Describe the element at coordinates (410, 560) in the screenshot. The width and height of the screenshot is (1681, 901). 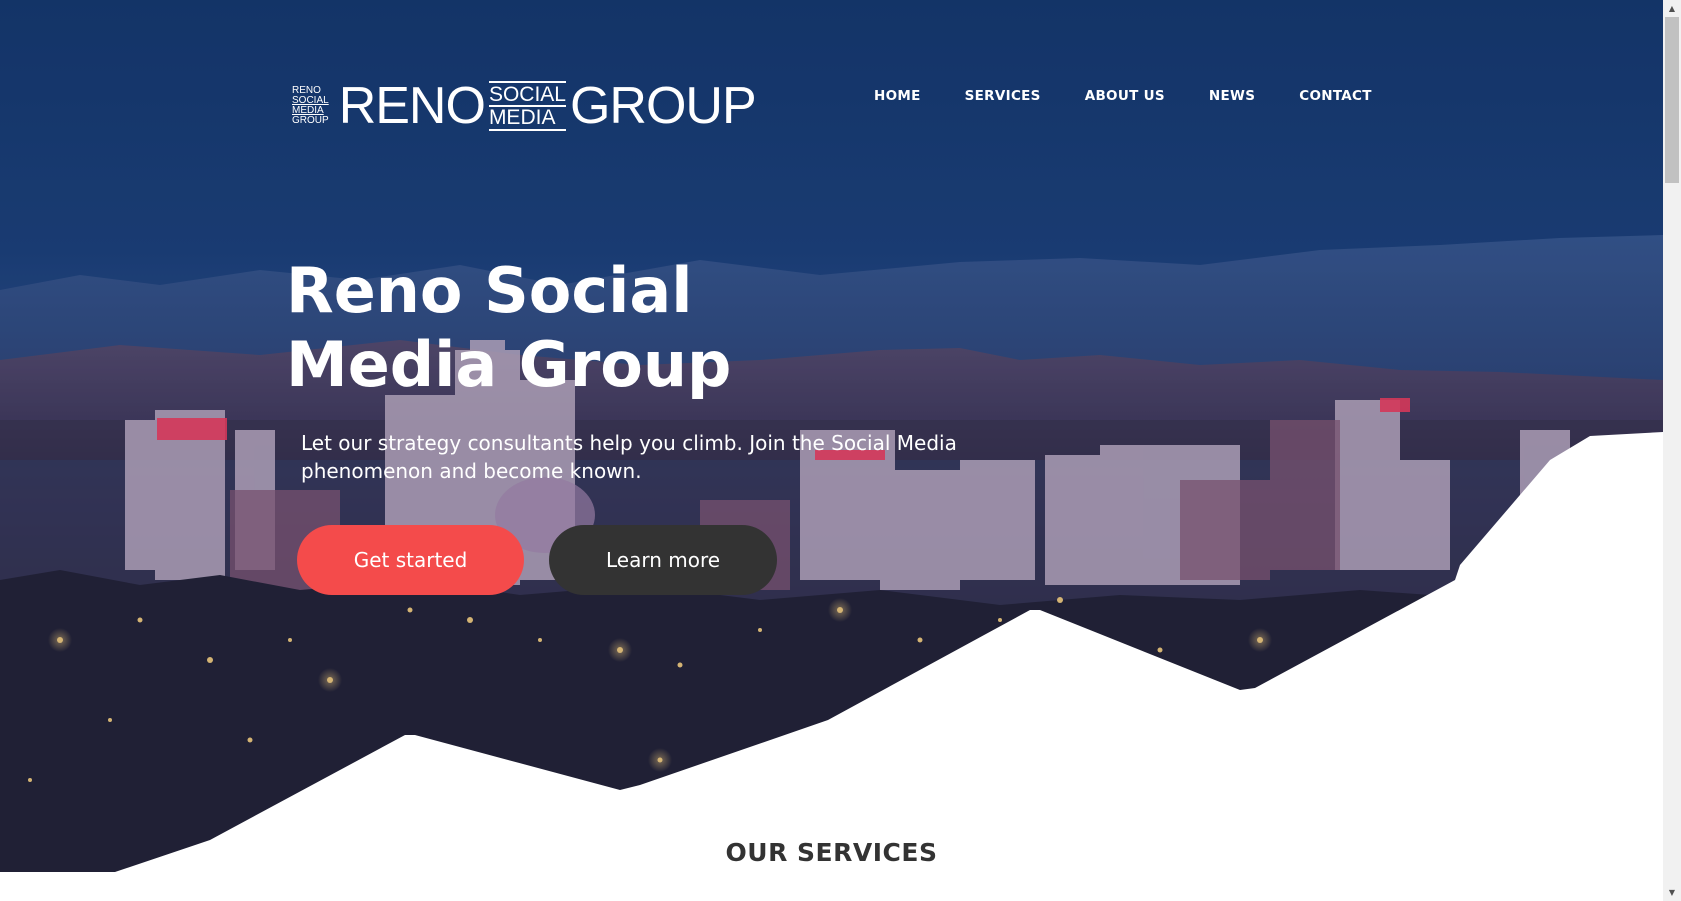
I see `get-started-button: Get started` at that location.